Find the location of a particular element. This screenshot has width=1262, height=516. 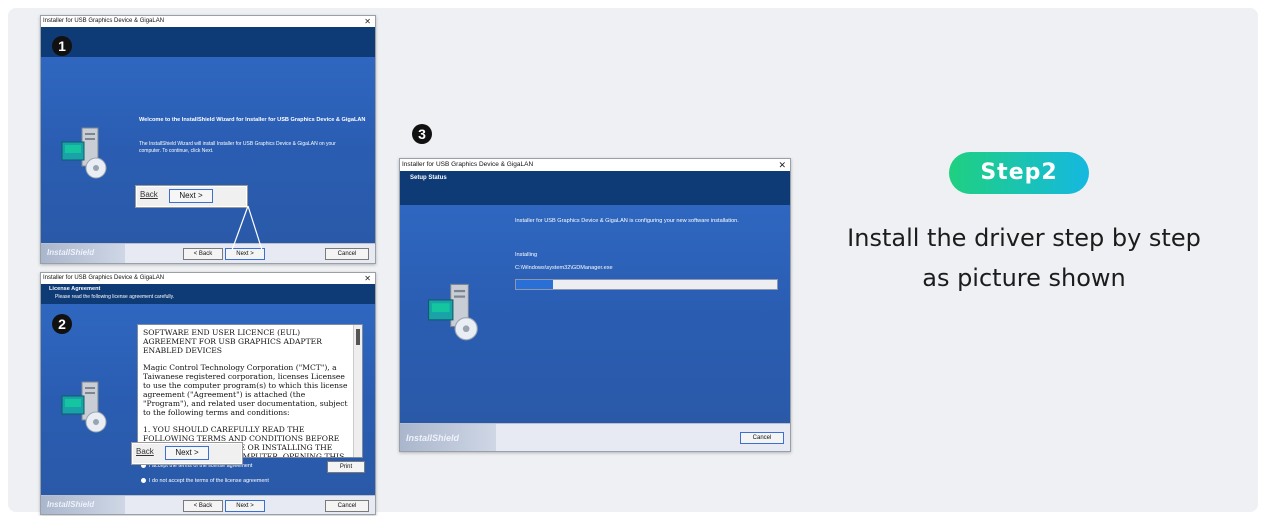

header-title: License Agreement is located at coordinates (75, 289).